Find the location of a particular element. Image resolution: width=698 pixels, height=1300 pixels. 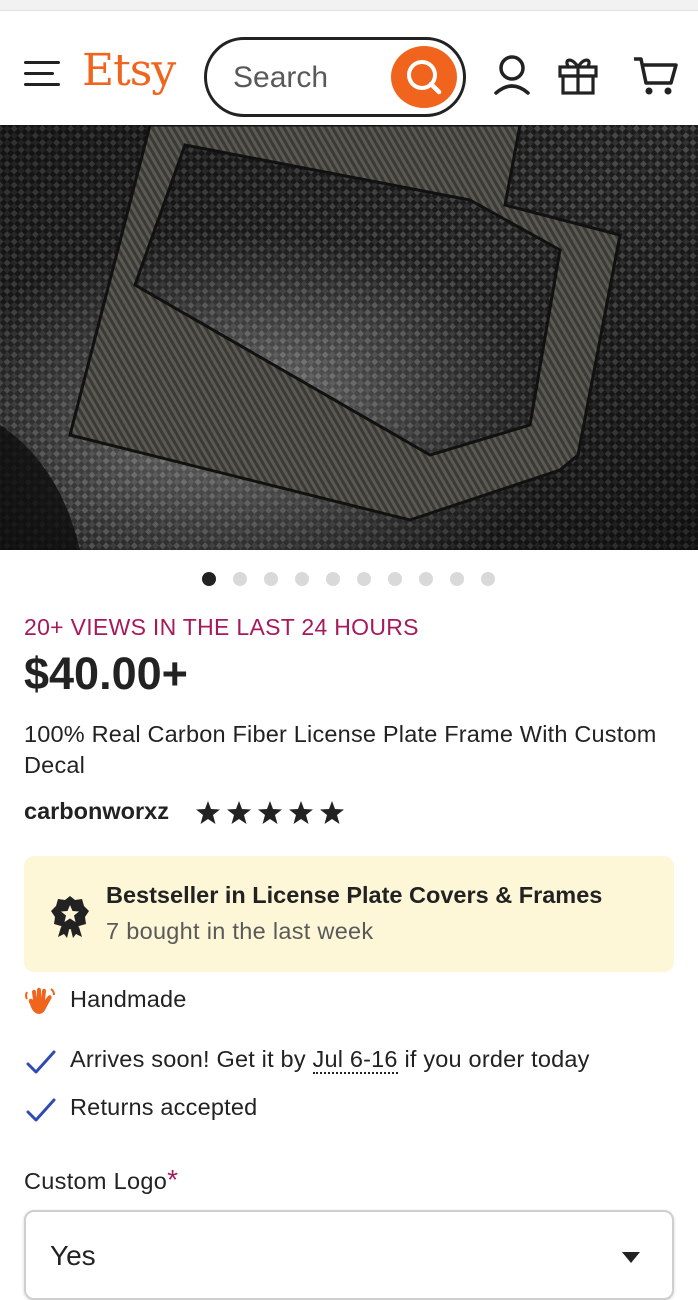

price: $40.00+ is located at coordinates (106, 673).